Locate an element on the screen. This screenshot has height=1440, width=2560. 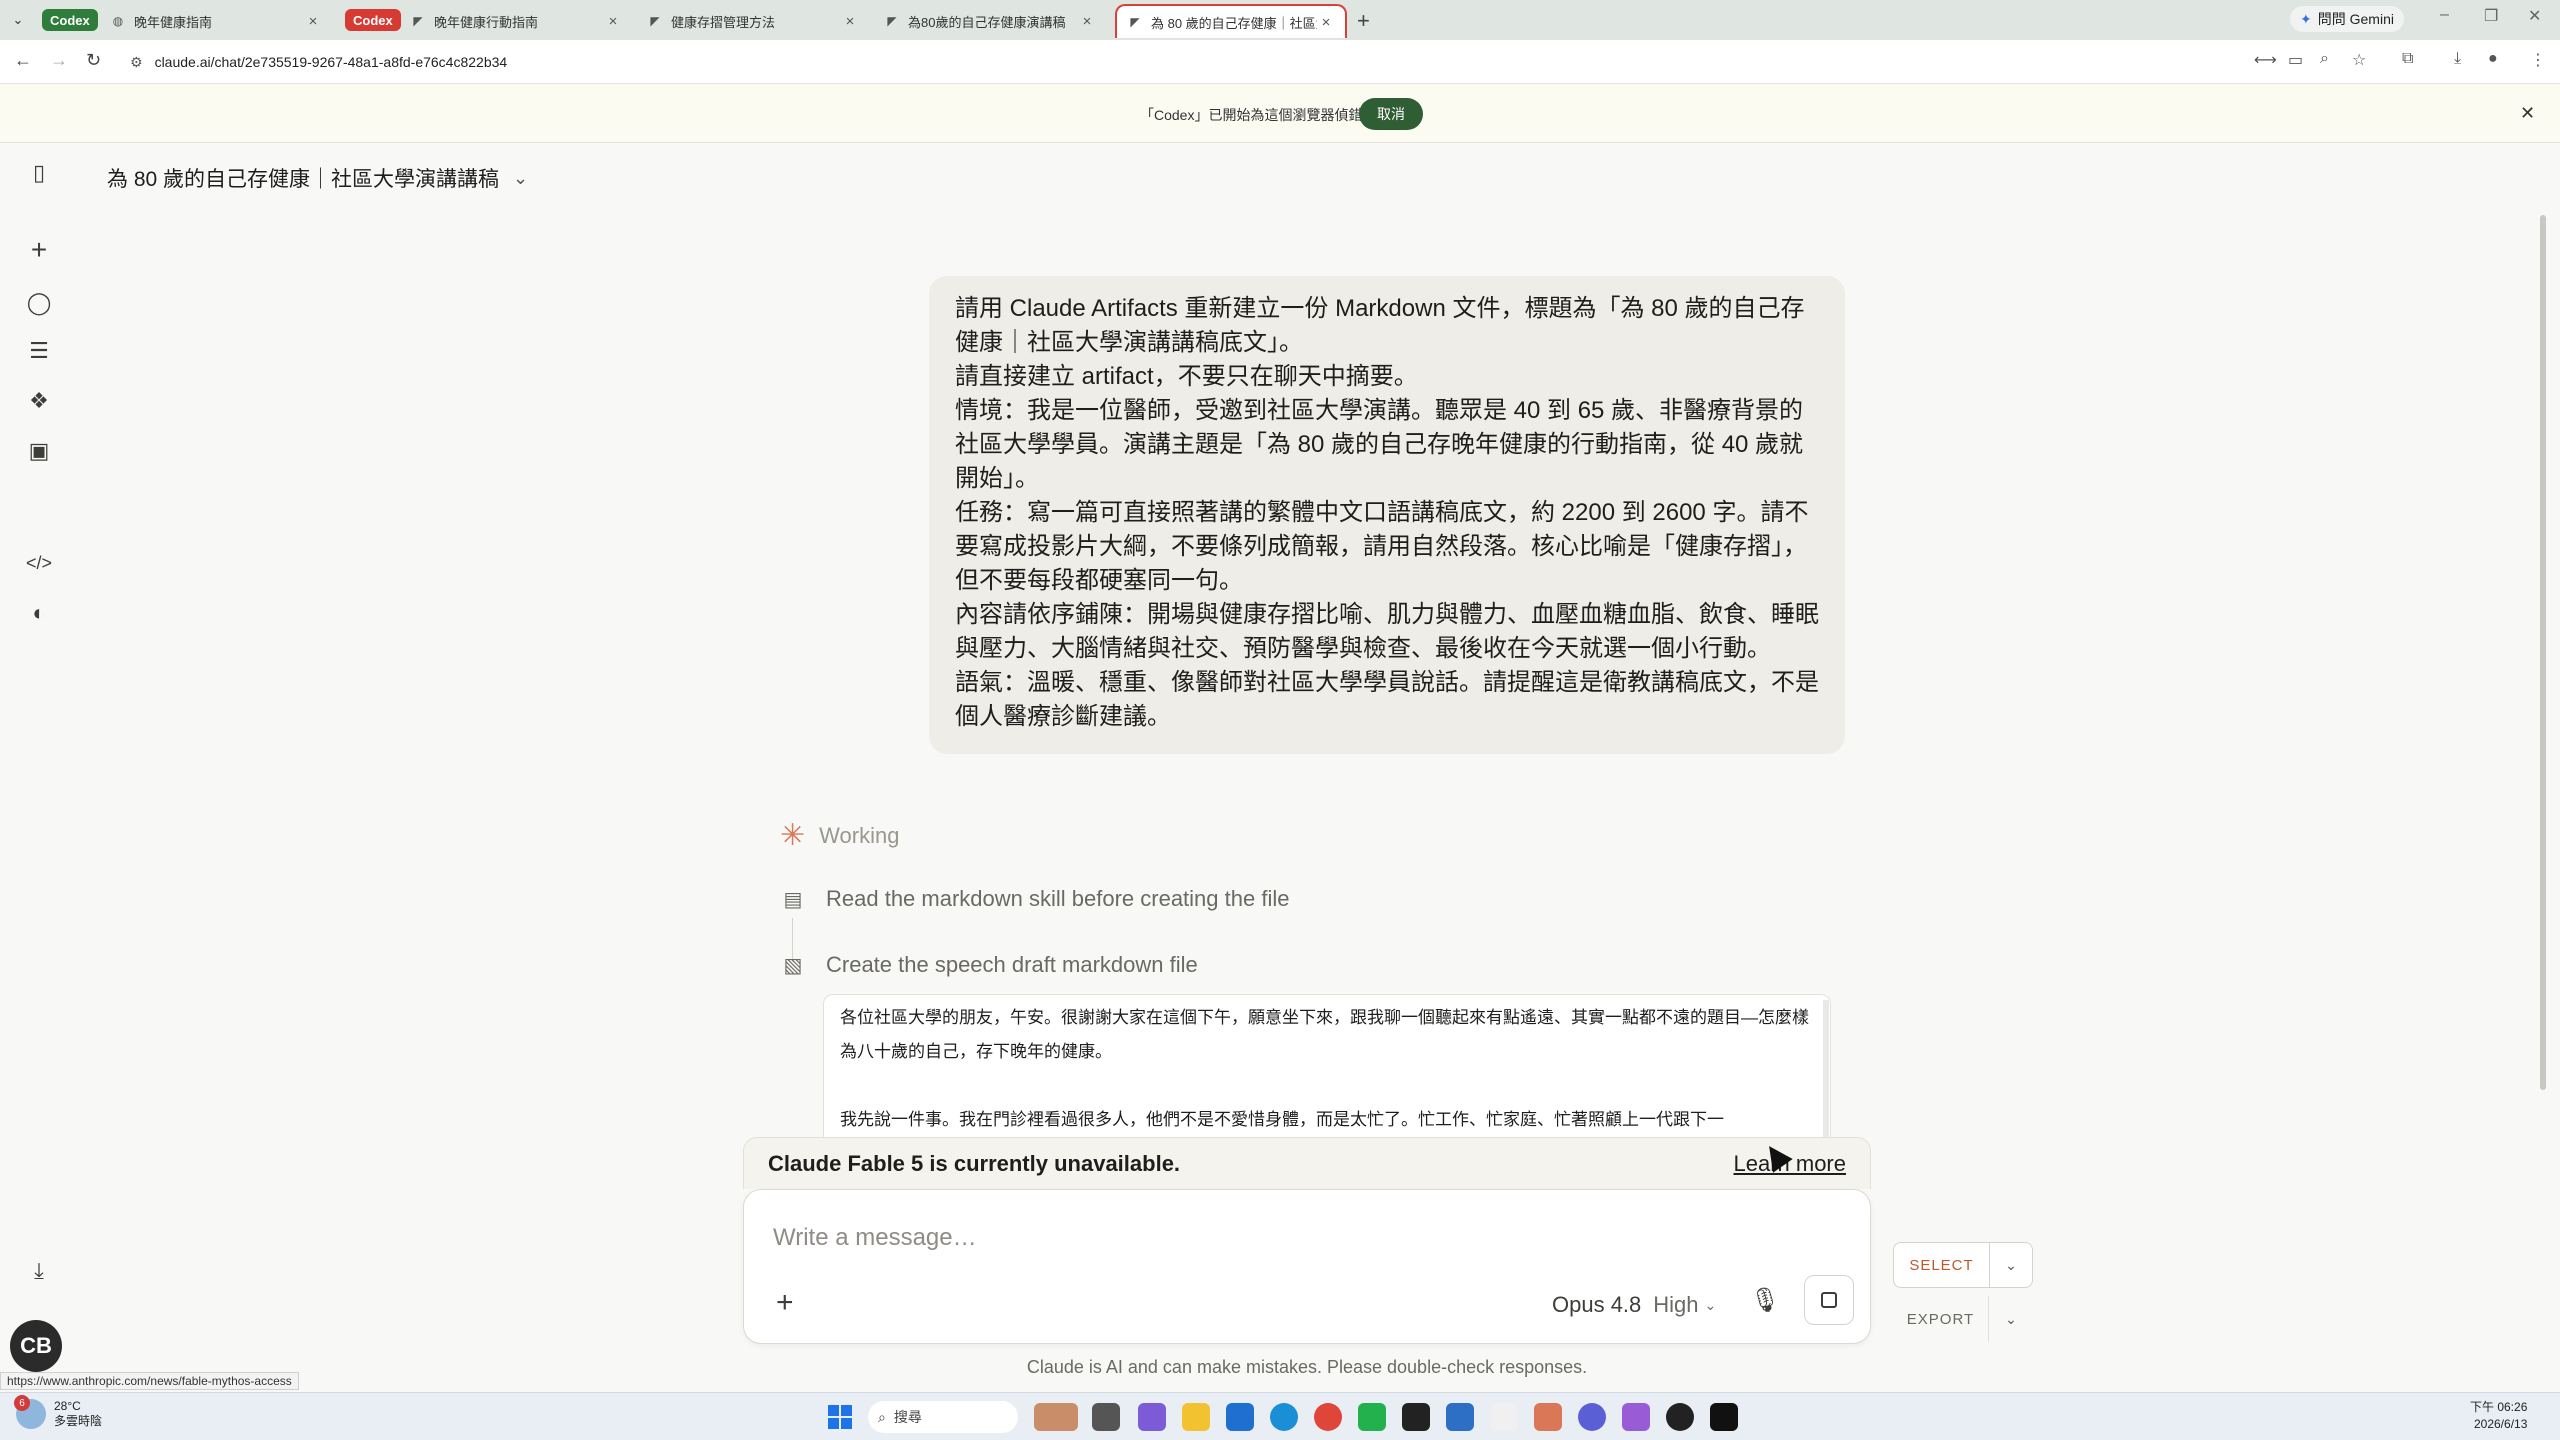
chats-icon: ◯ is located at coordinates (39, 303).